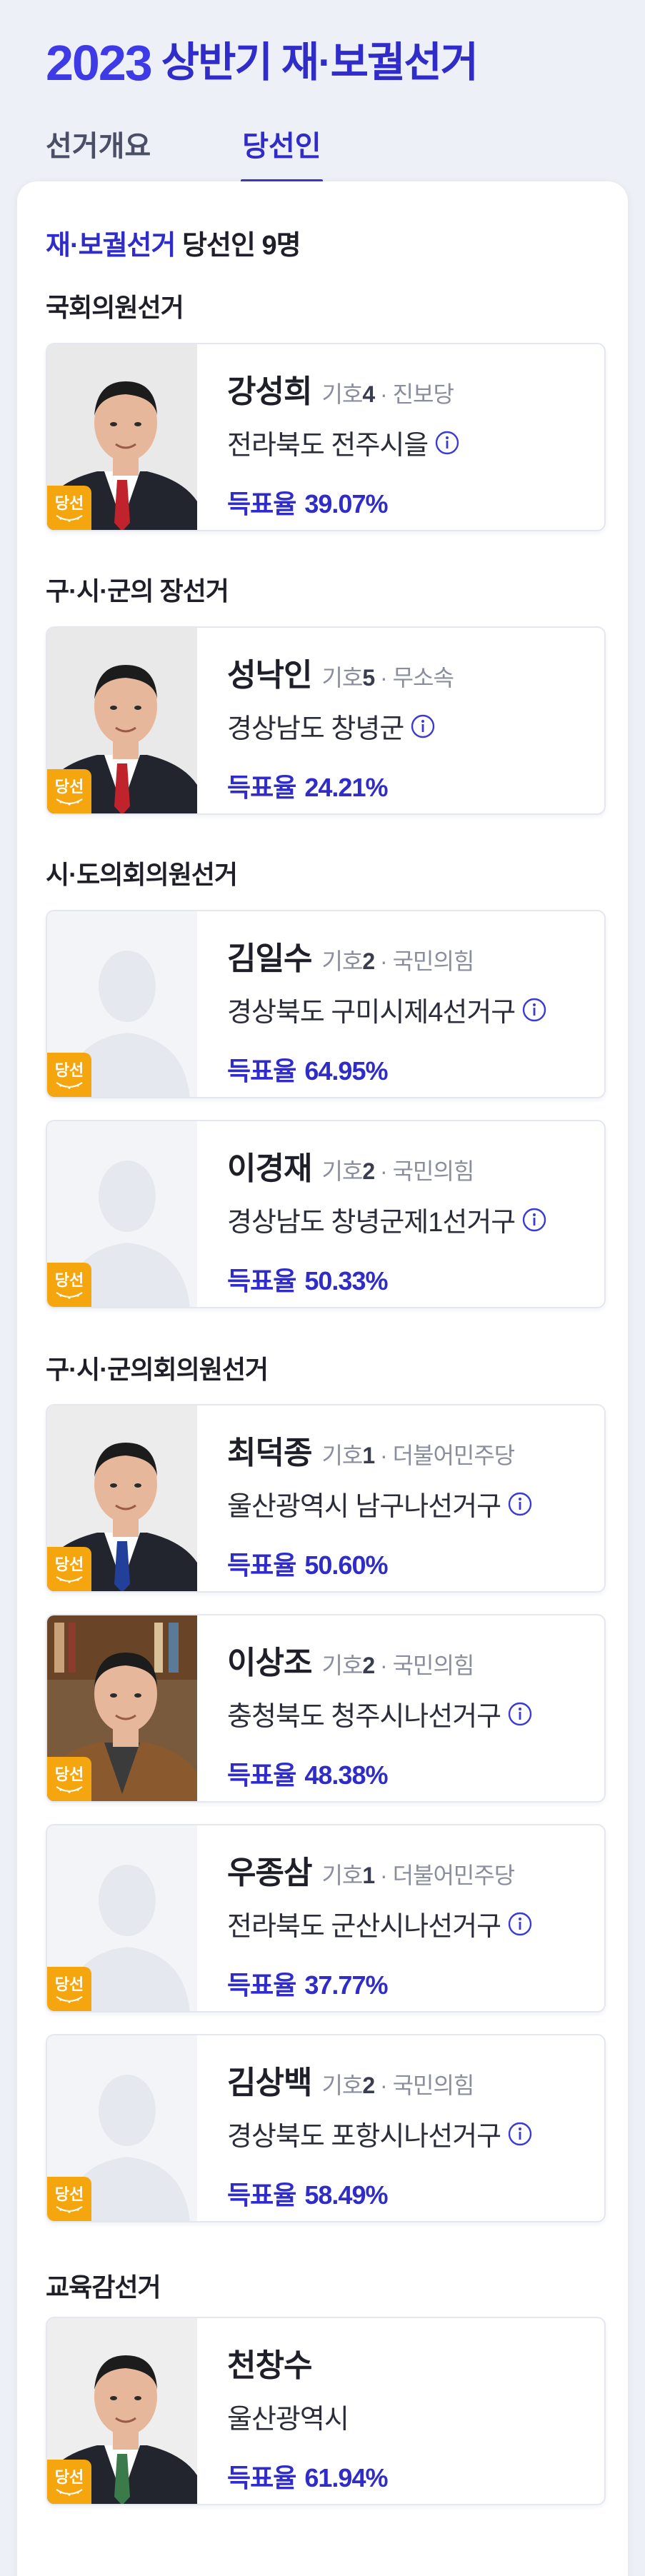 This screenshot has height=2576, width=645. Describe the element at coordinates (157, 1369) in the screenshot. I see `section-title-local-council: 구·시·군의회의원선거` at that location.